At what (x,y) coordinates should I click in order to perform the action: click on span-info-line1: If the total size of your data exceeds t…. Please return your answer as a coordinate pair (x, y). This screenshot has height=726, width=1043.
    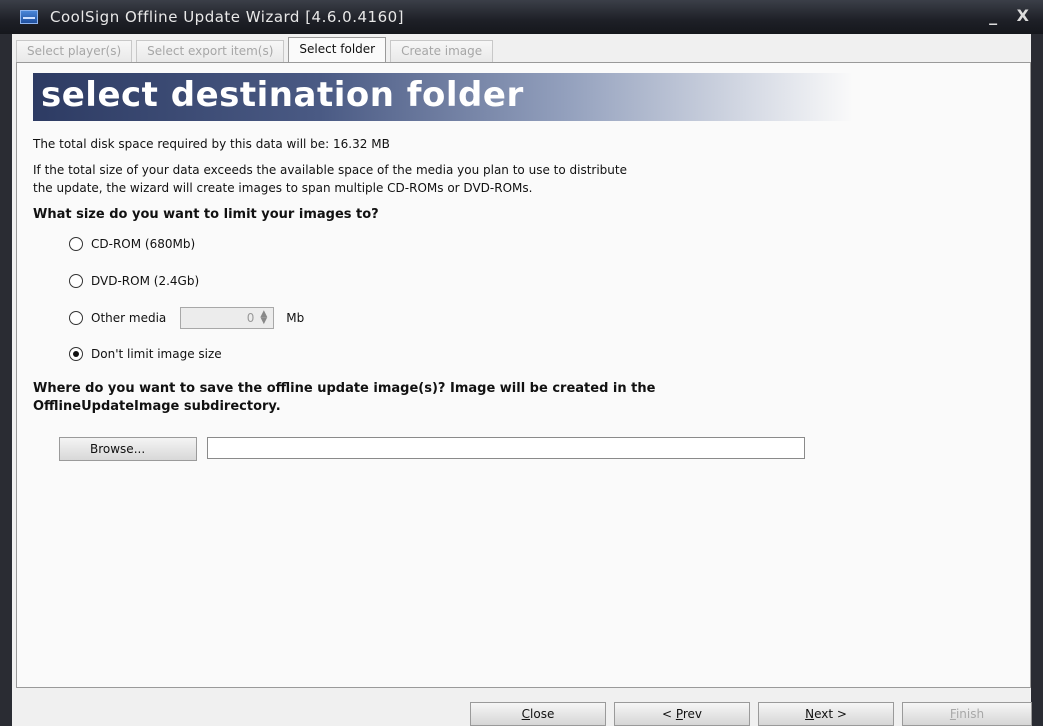
    Looking at the image, I should click on (330, 170).